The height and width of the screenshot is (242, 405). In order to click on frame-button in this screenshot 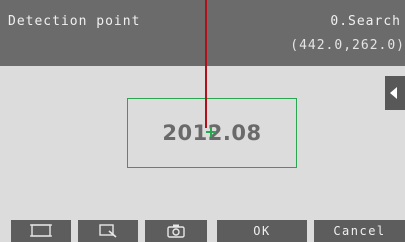, I will do `click(41, 231)`.